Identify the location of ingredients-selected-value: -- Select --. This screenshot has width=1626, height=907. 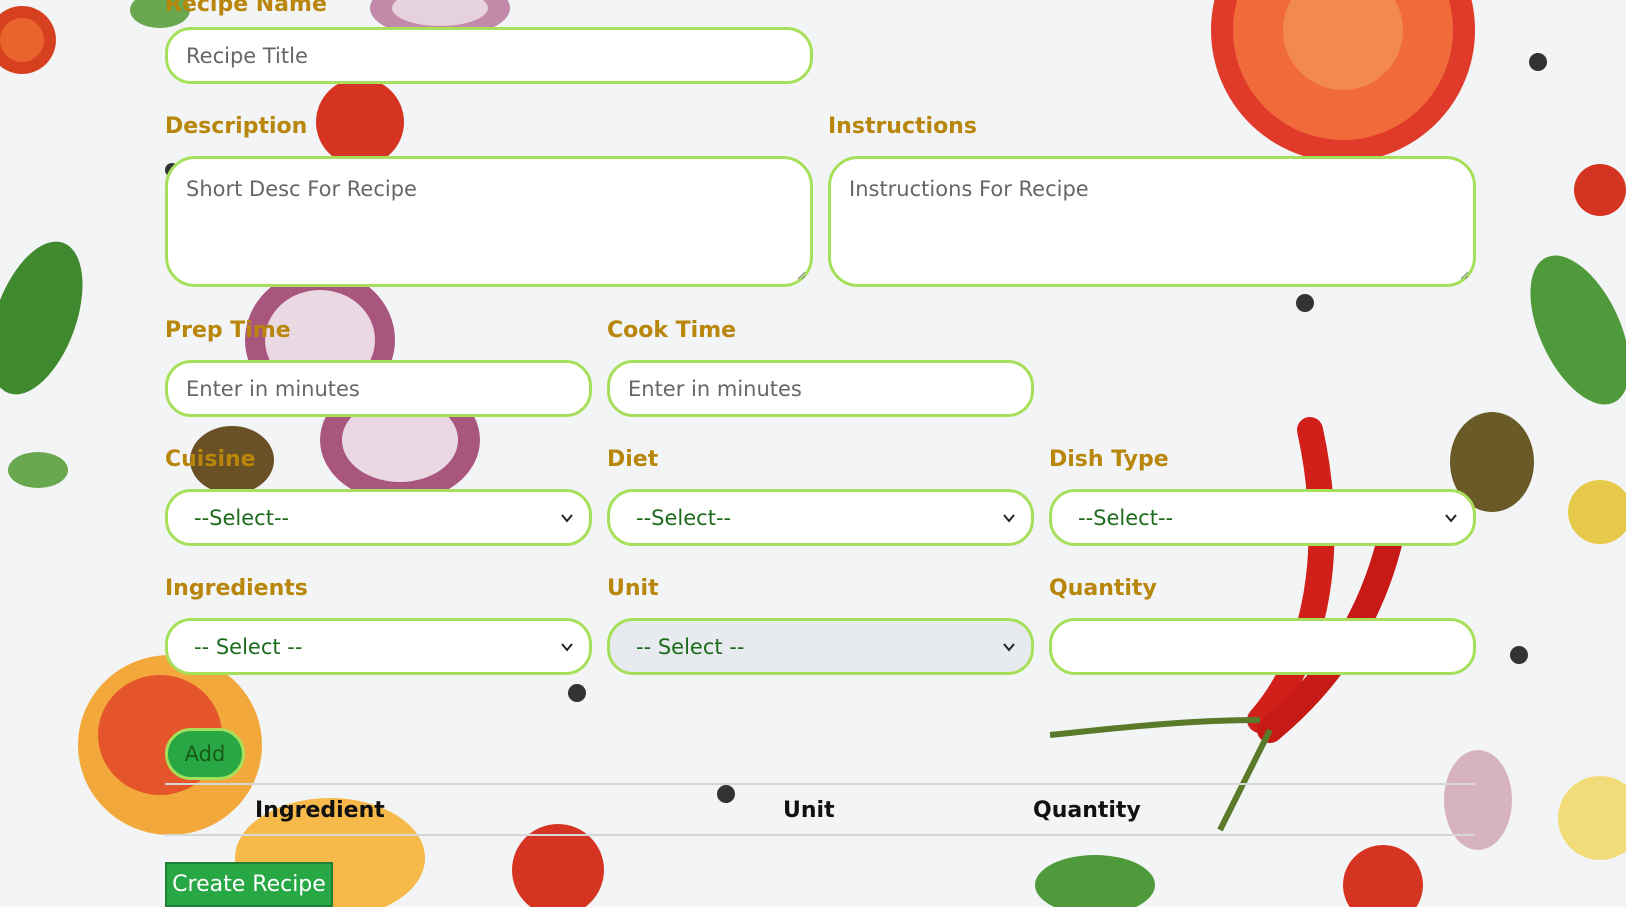
(248, 646).